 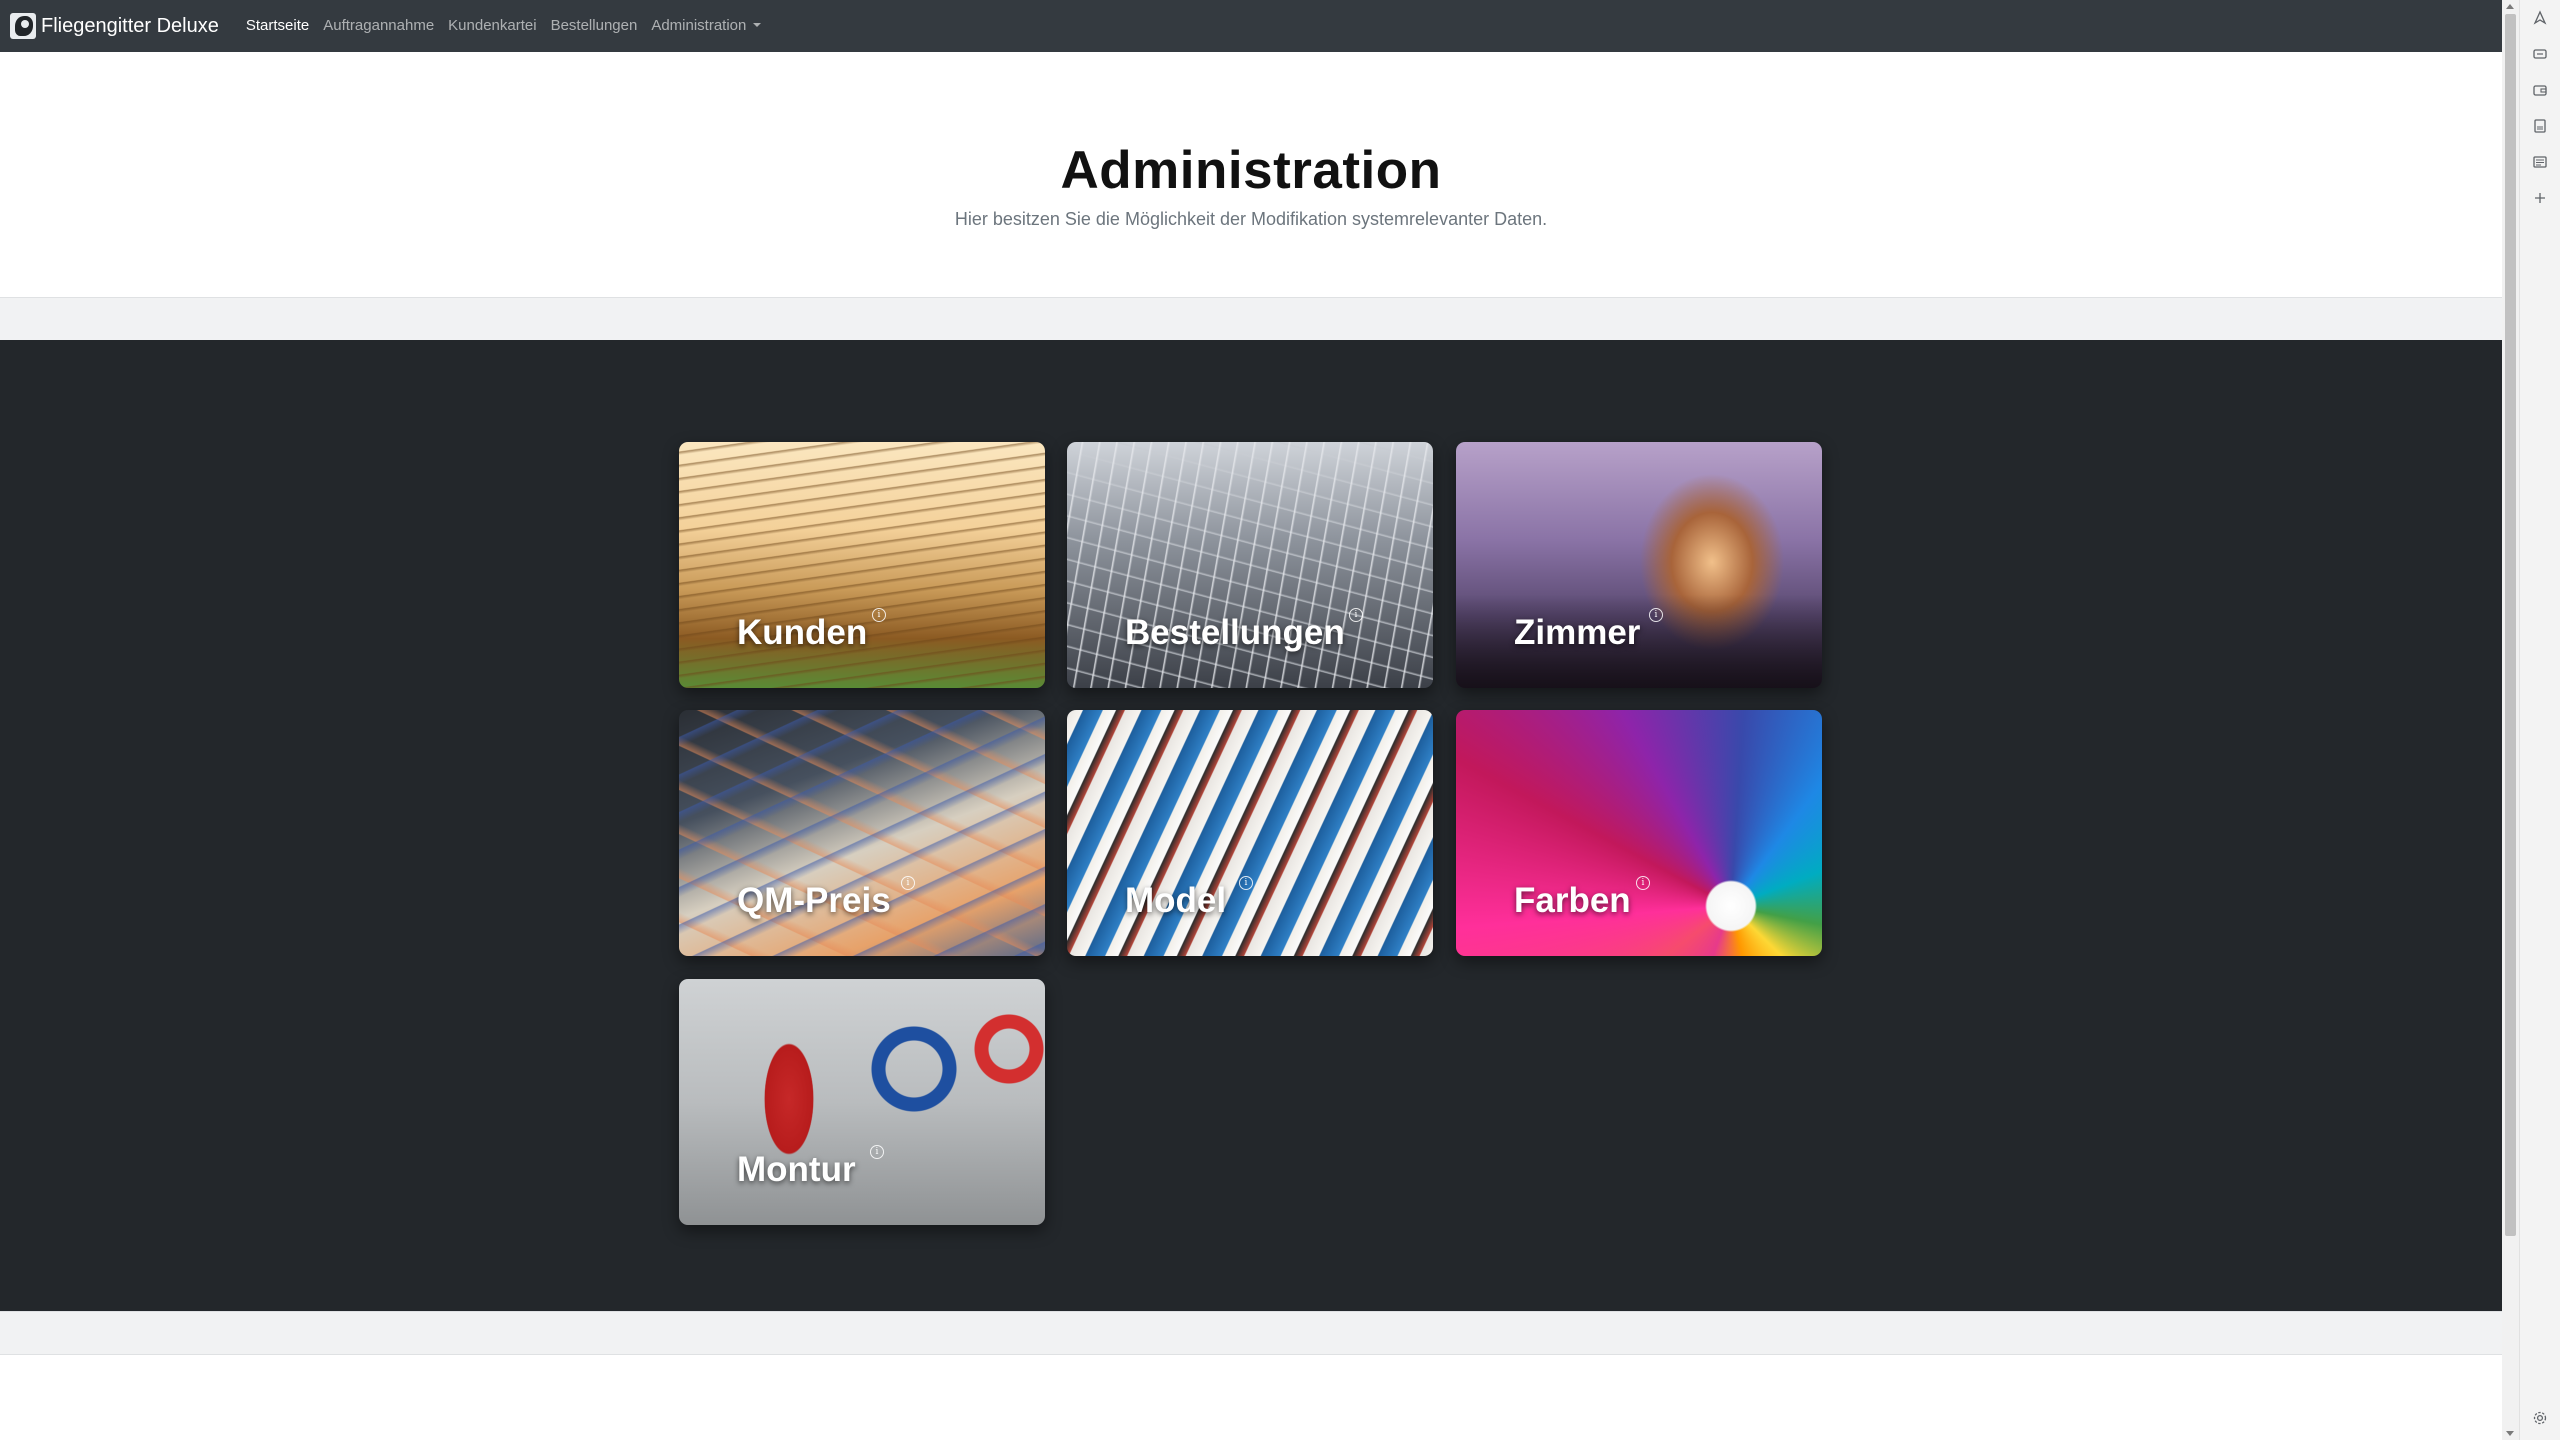 What do you see at coordinates (2540, 19) in the screenshot?
I see `discover-icon` at bounding box center [2540, 19].